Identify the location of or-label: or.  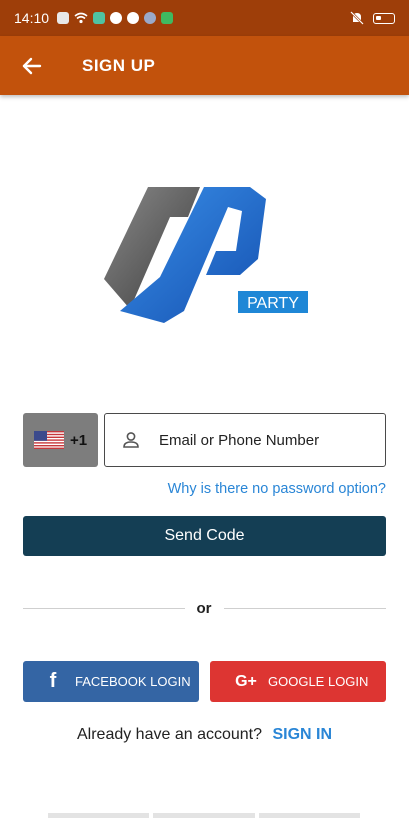
(204, 608).